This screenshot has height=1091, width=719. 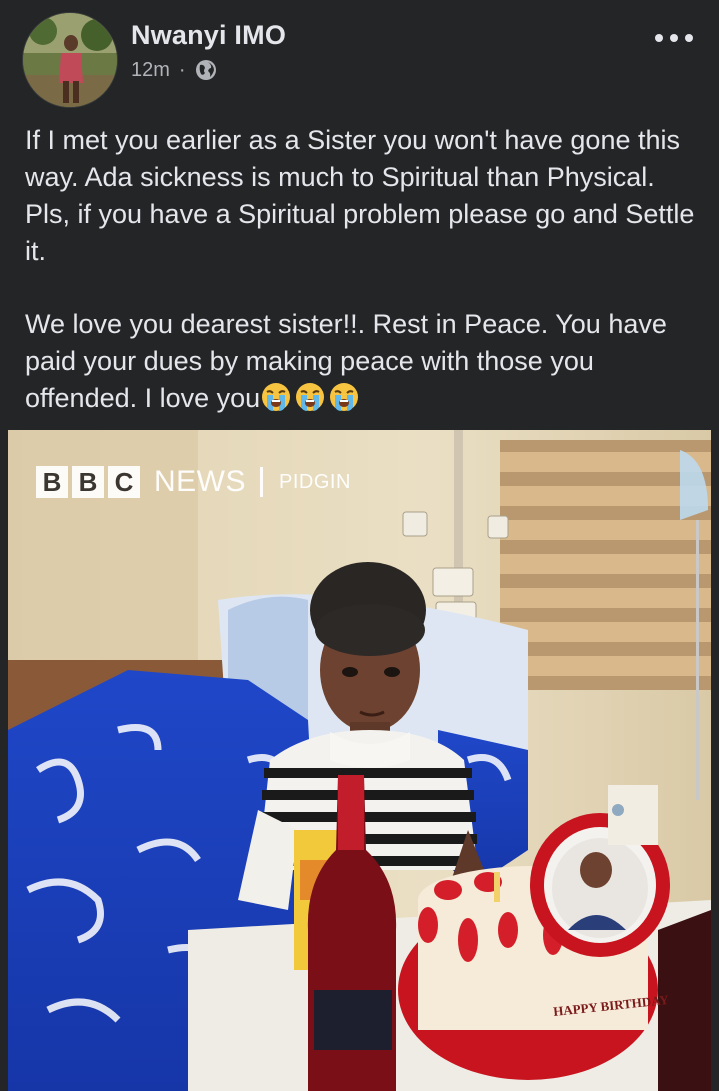 I want to click on bbc-news-label: NEWS, so click(x=200, y=481).